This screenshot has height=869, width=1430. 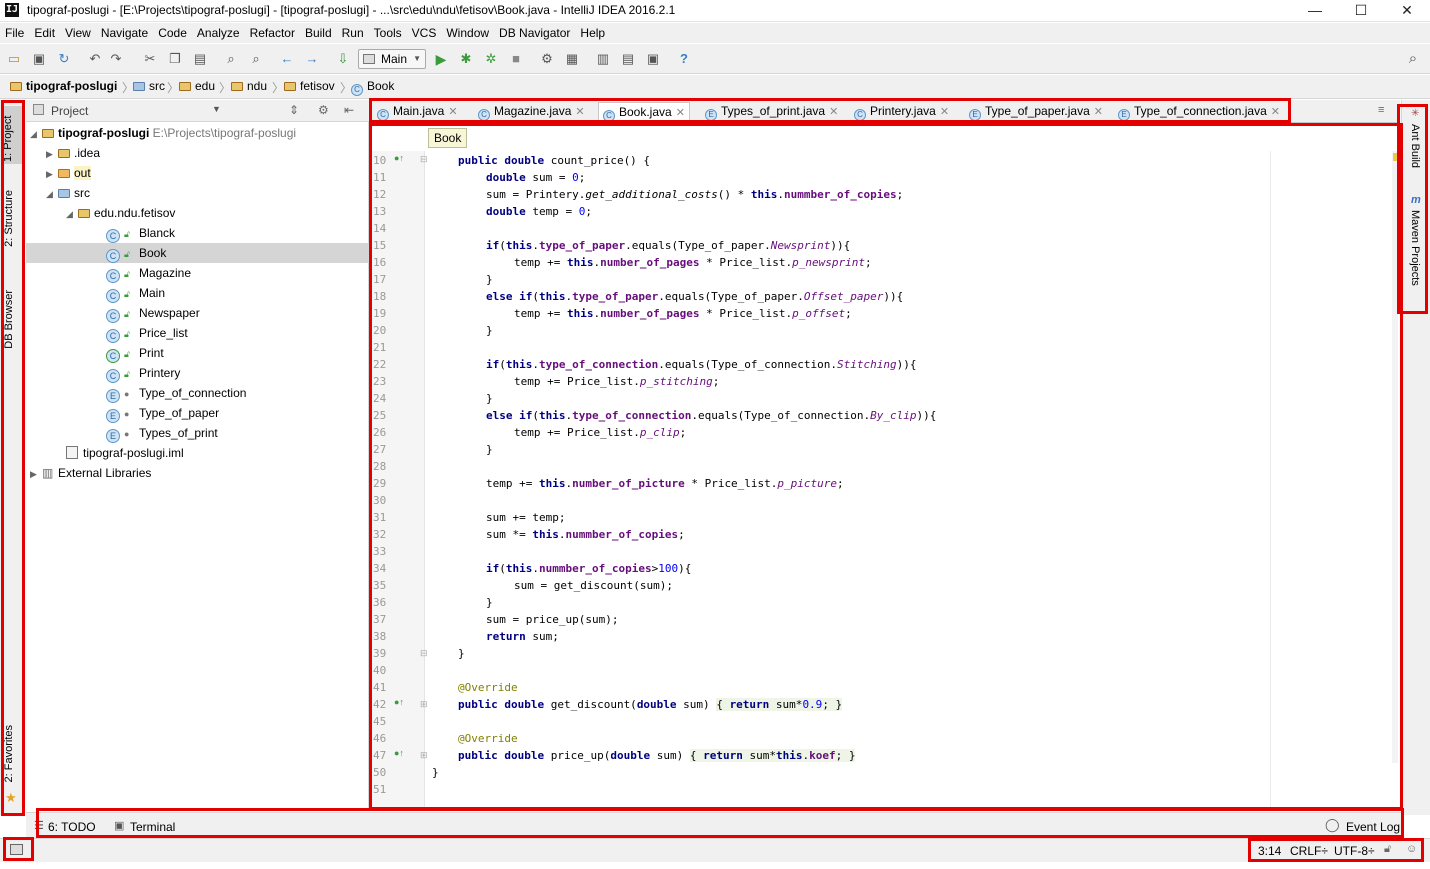 What do you see at coordinates (63, 86) in the screenshot?
I see `breadcrumb-project: tipograf-poslugi` at bounding box center [63, 86].